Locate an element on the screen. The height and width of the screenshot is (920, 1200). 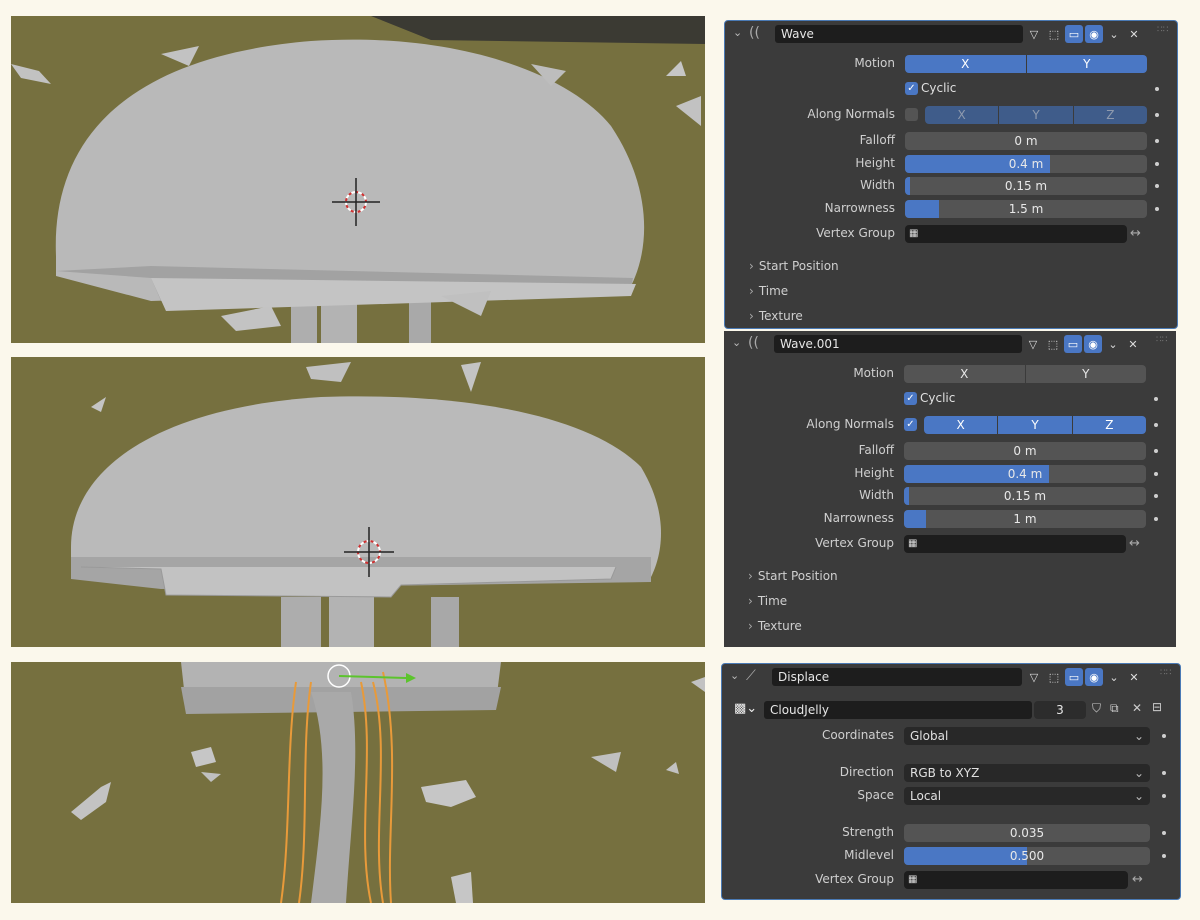
unlink-close-icon: ✕ is located at coordinates (1137, 708).